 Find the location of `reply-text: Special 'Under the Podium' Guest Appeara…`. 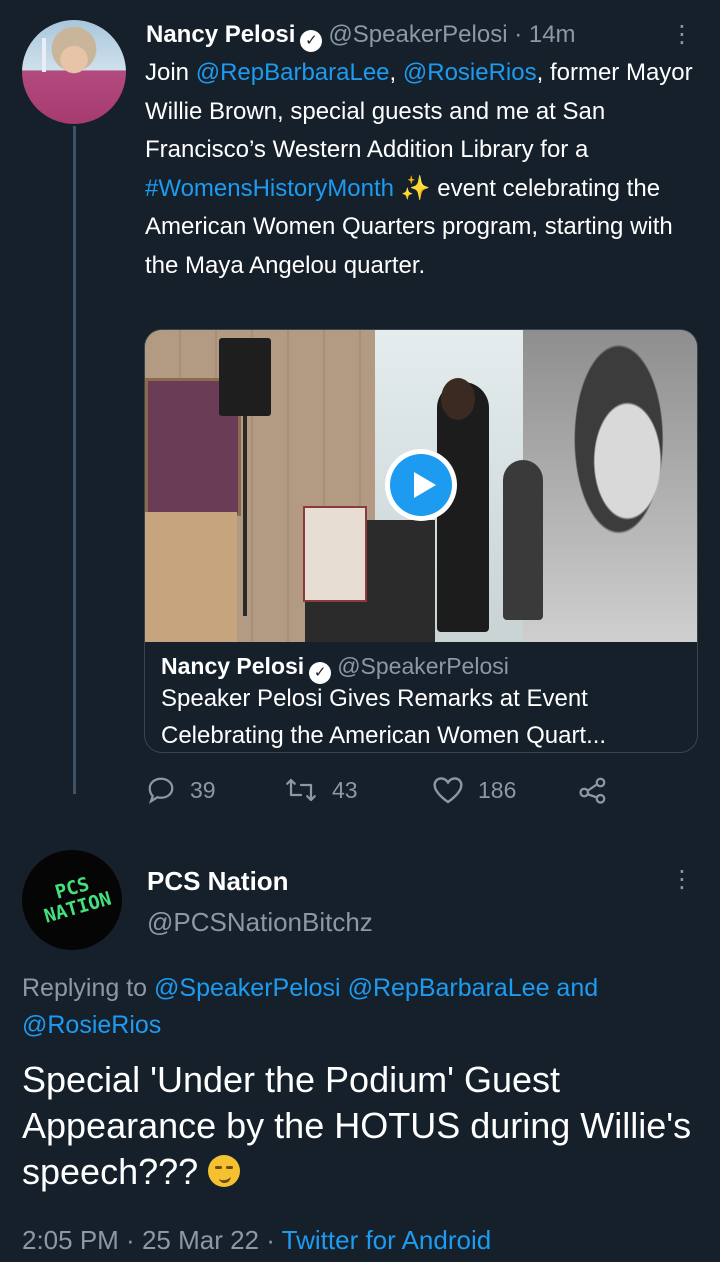

reply-text: Special 'Under the Podium' Guest Appeara… is located at coordinates (362, 1126).